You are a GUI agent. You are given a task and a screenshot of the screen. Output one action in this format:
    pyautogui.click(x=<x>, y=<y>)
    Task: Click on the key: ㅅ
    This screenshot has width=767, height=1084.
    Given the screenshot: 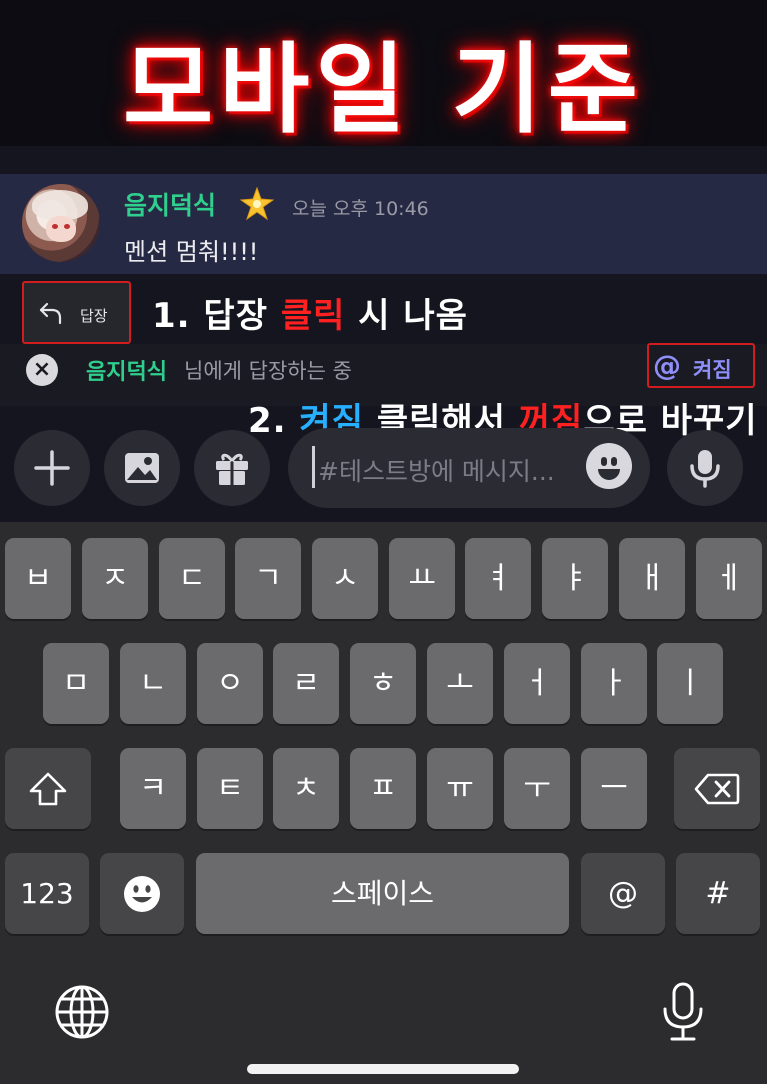 What is the action you would take?
    pyautogui.click(x=345, y=578)
    